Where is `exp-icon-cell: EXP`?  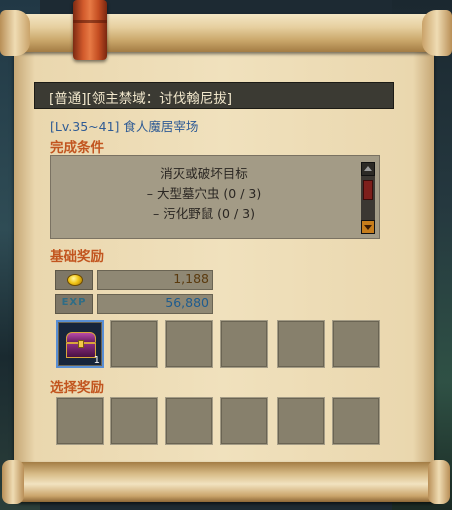 exp-icon-cell: EXP is located at coordinates (74, 304).